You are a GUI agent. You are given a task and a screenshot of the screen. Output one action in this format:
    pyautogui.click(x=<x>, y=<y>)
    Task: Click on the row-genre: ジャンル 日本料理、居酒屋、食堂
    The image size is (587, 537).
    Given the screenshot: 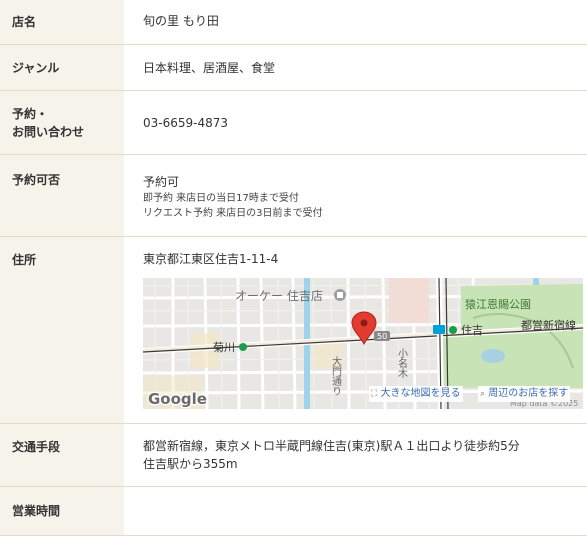 What is the action you would take?
    pyautogui.click(x=293, y=68)
    